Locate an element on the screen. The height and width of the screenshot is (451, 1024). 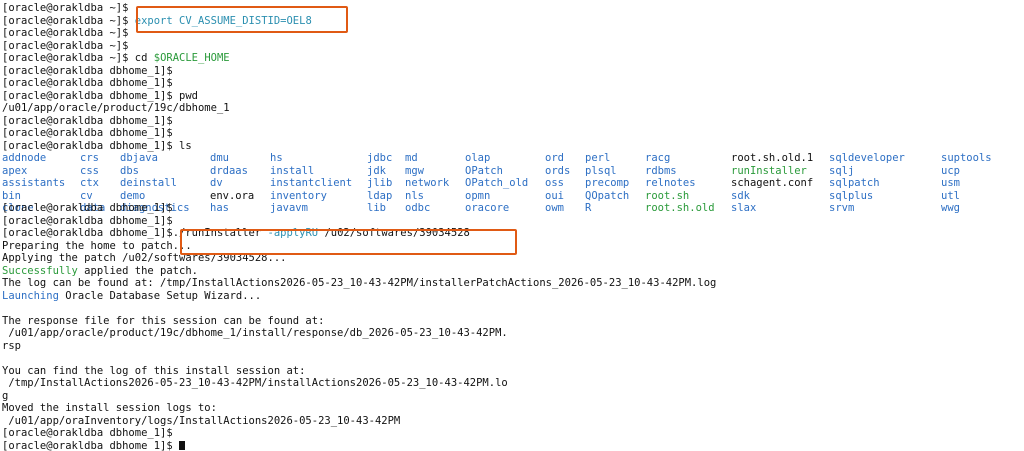
ls-entry: root.sh is located at coordinates (667, 195).